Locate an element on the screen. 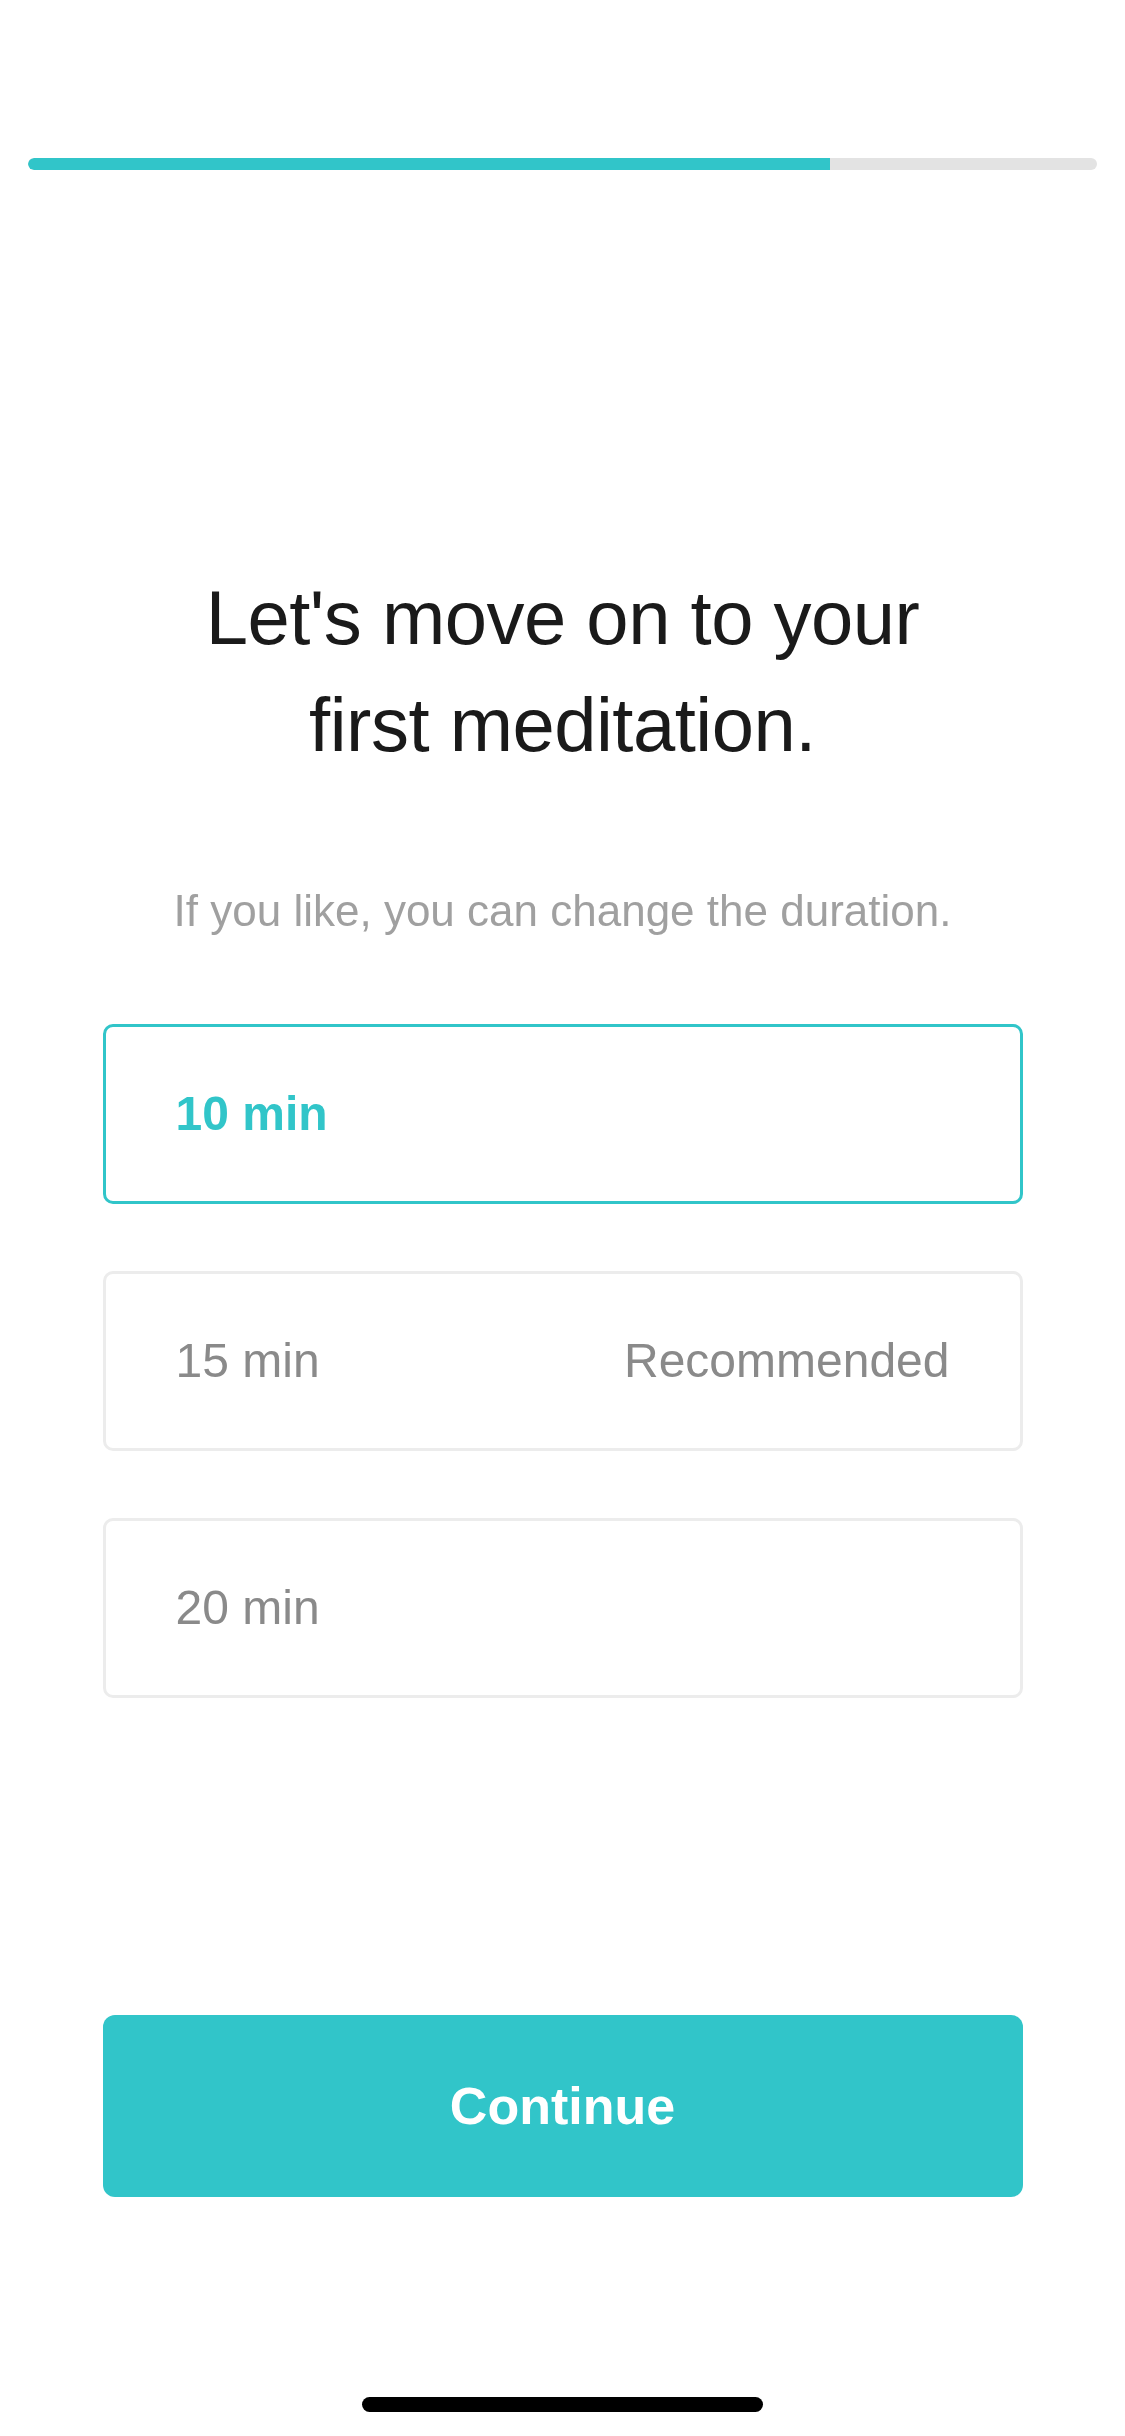 The width and height of the screenshot is (1125, 2436). duration-option: 15 min Recommended is located at coordinates (562, 1361).